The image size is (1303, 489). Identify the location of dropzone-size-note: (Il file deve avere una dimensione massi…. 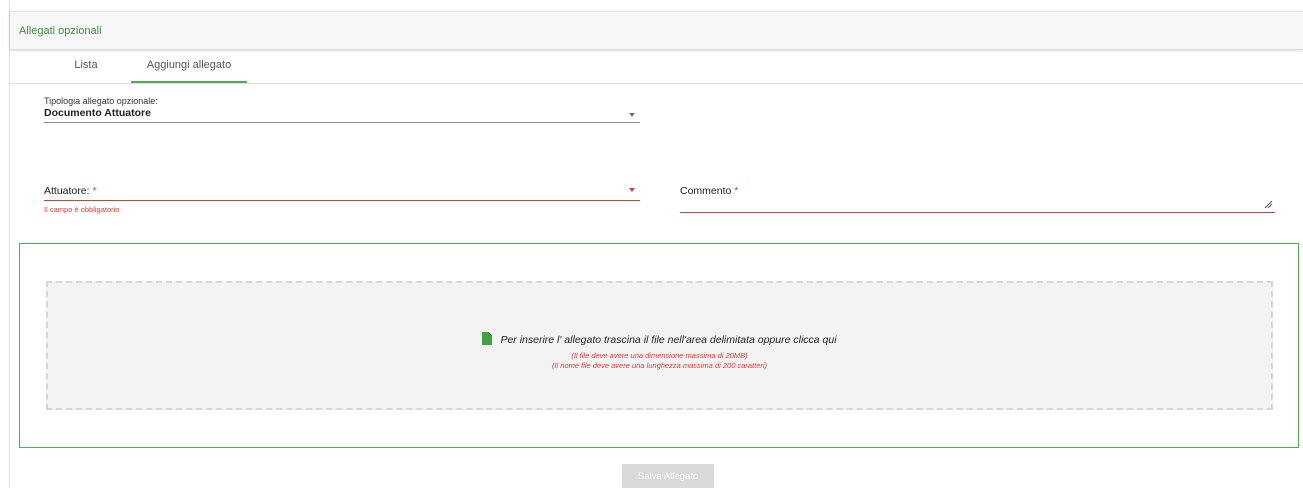
(659, 355).